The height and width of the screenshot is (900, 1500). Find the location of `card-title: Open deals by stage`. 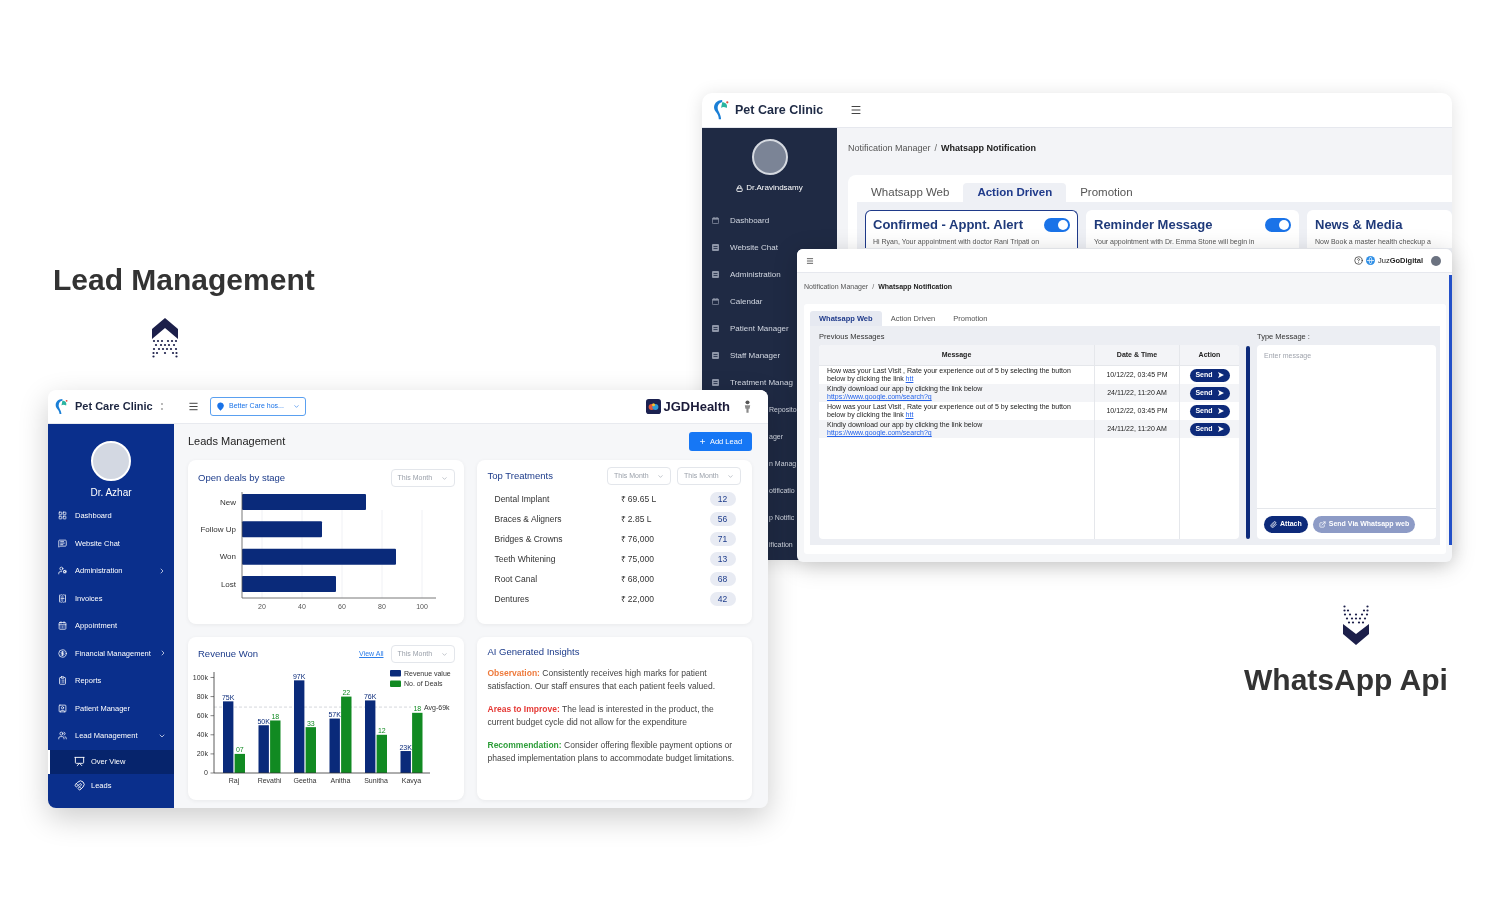

card-title: Open deals by stage is located at coordinates (242, 477).